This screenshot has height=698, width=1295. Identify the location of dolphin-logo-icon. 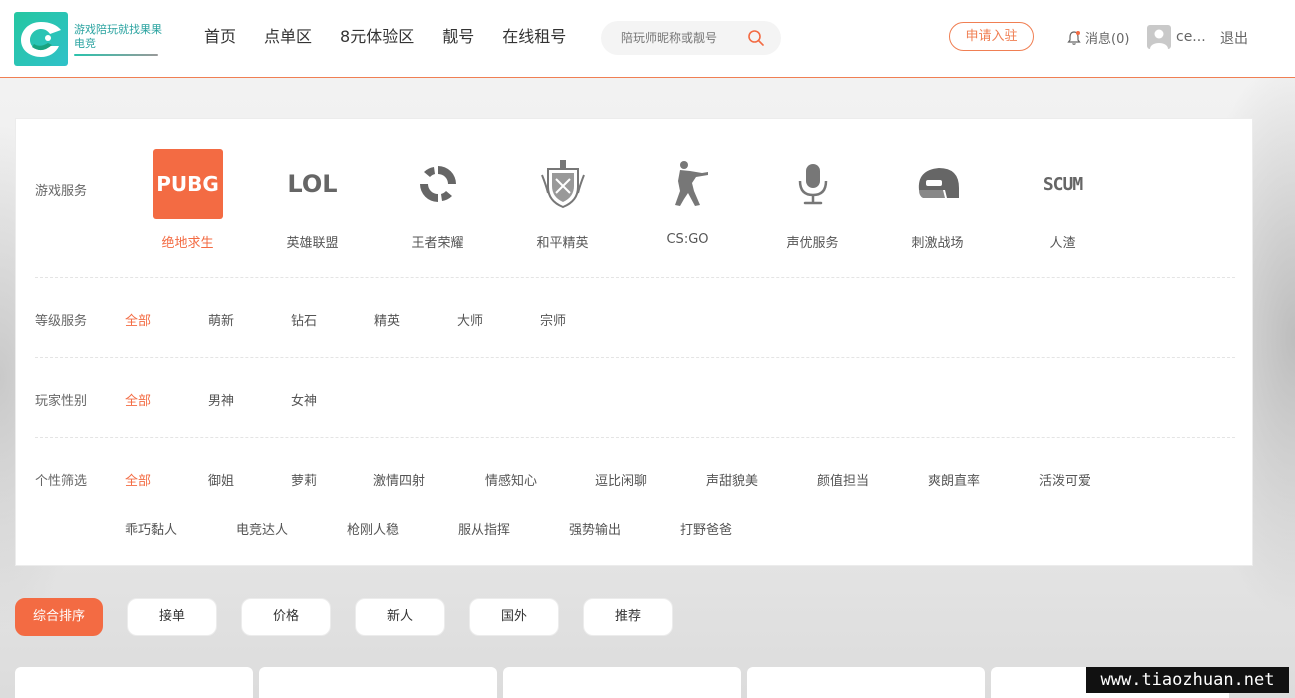
(41, 39).